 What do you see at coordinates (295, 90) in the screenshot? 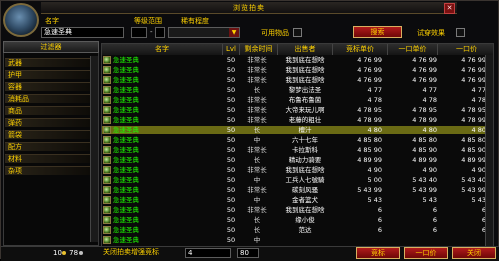
I see `table-row: 急速圣典 50 长 黎梦出法圣 4 77 4 77 4 77` at bounding box center [295, 90].